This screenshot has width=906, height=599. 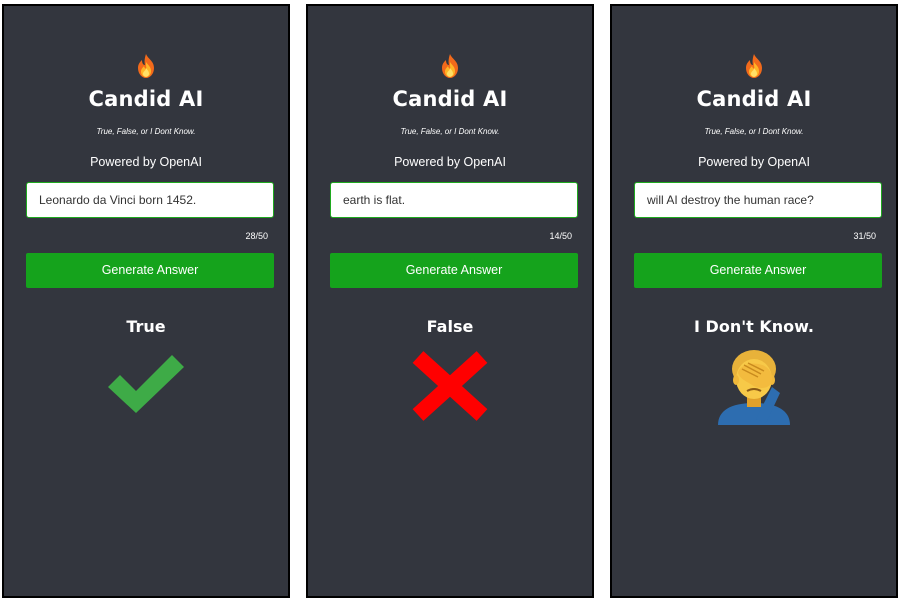 I want to click on char-count: 28/50, so click(x=256, y=236).